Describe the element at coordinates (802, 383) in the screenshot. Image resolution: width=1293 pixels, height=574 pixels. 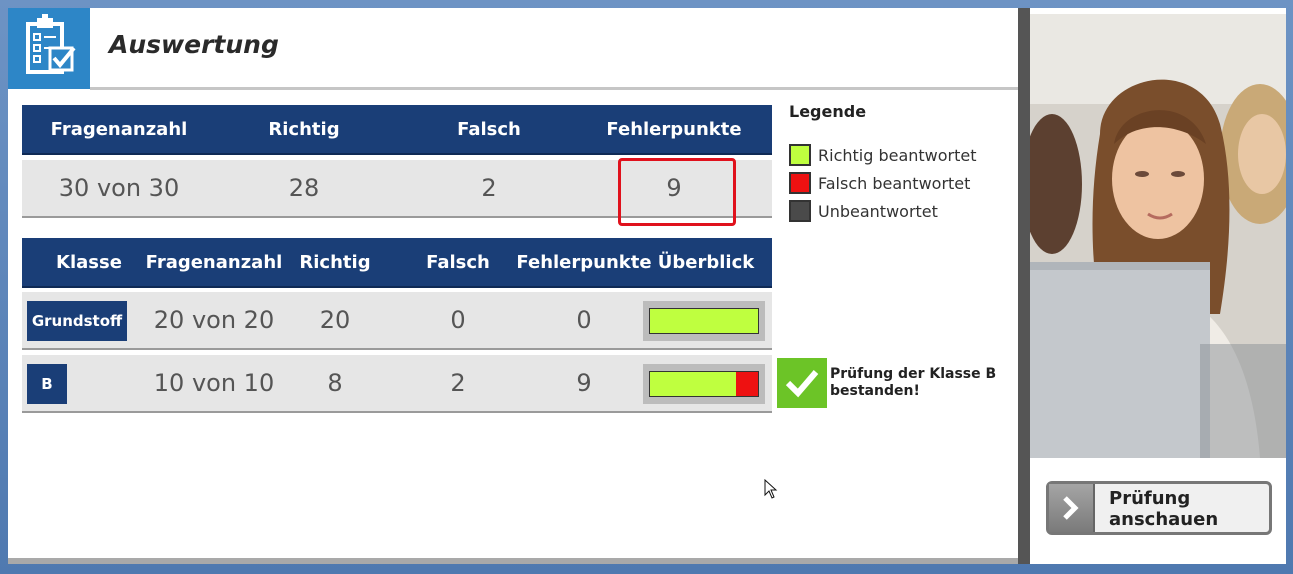
I see `checkmark-icon` at that location.